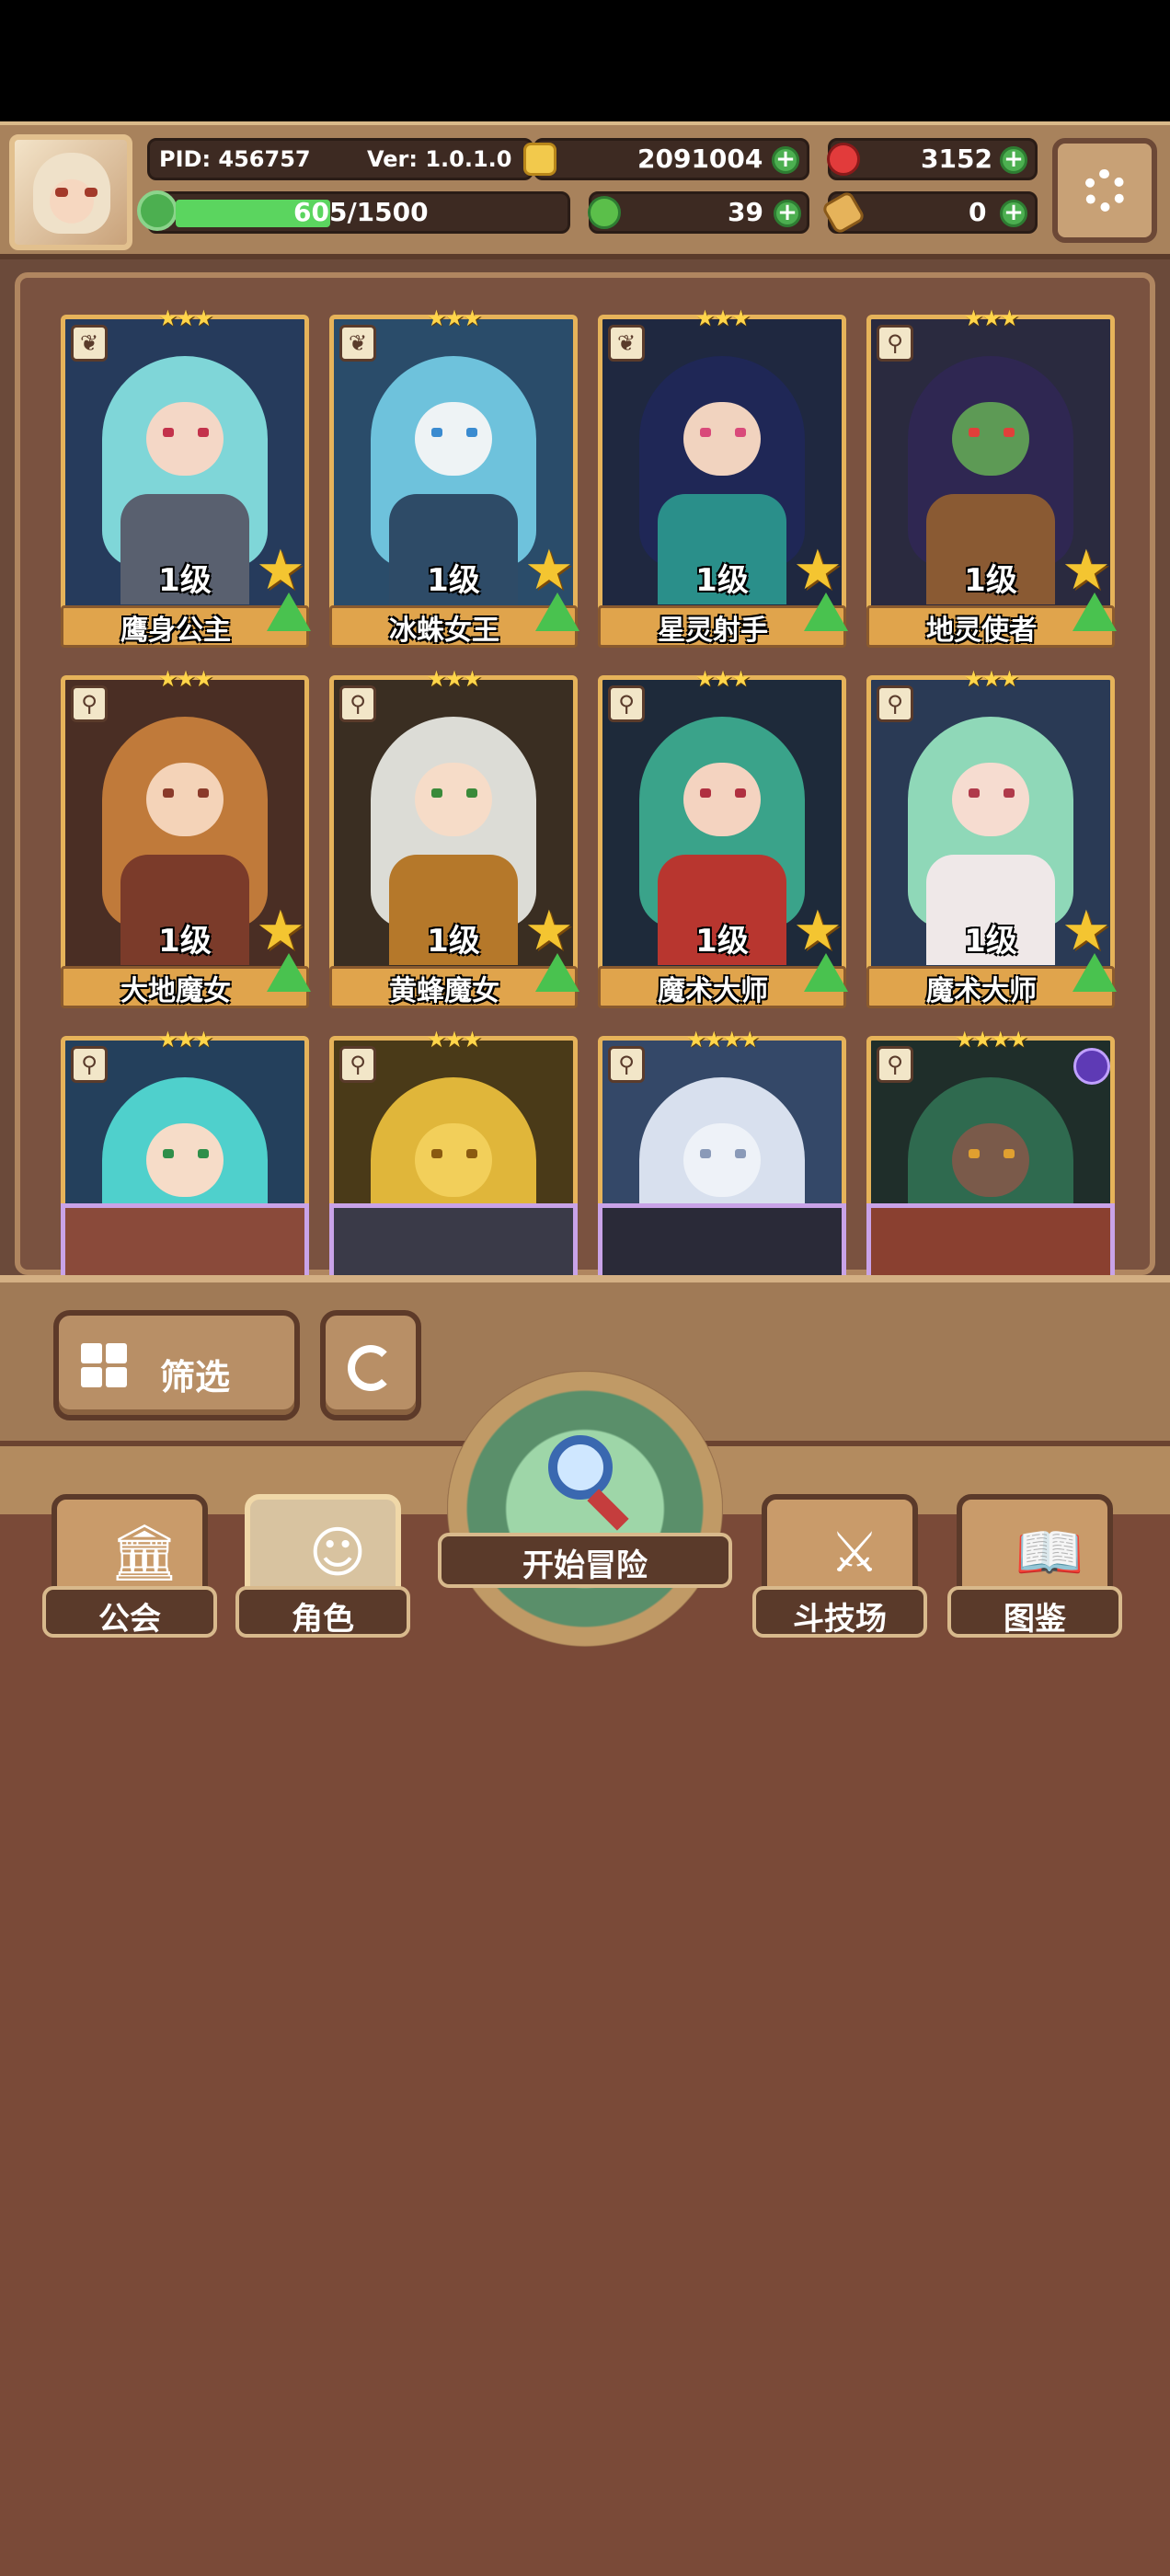 This screenshot has width=1170, height=2576. What do you see at coordinates (454, 842) in the screenshot?
I see `character-card: ⚲ 1级 ★★★ ★ 黄蜂魔女` at bounding box center [454, 842].